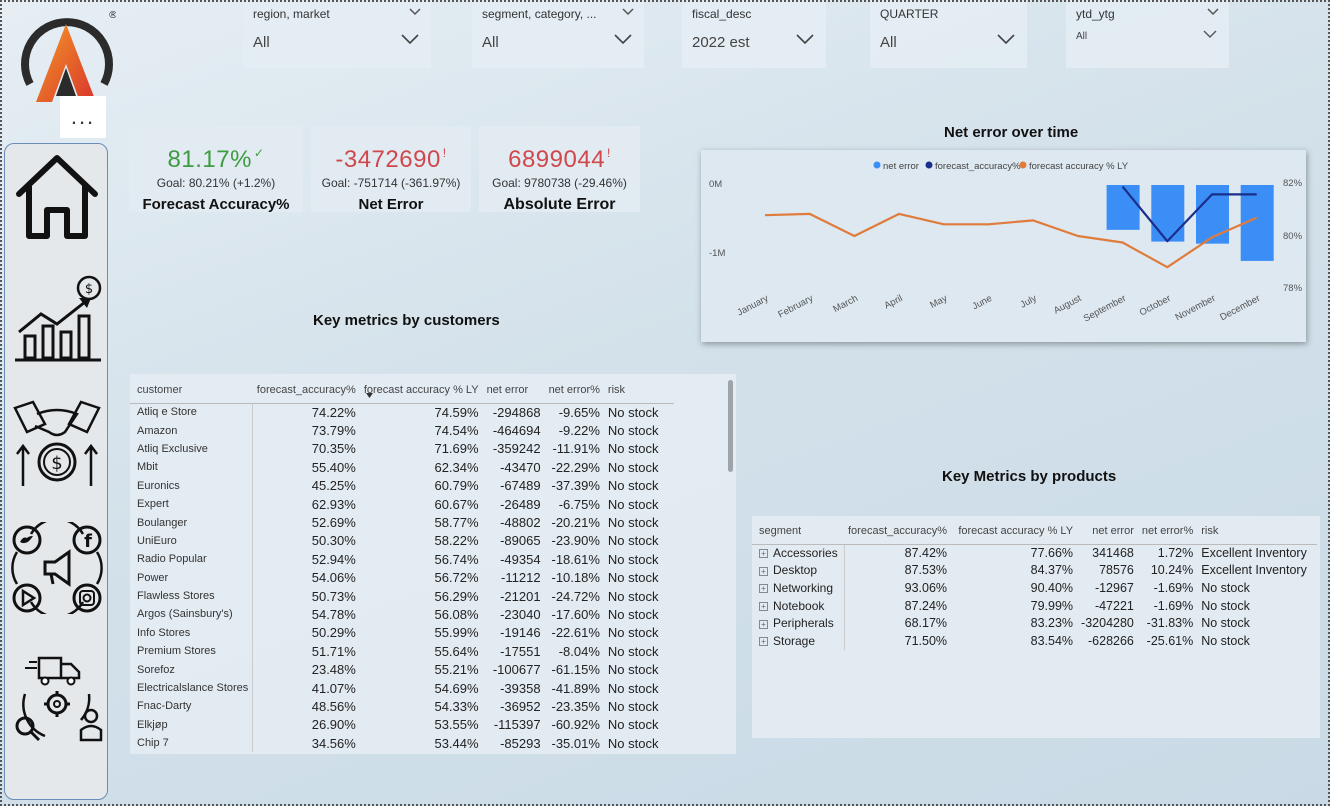  What do you see at coordinates (516, 412) in the screenshot?
I see `cell-net-error: -294868` at bounding box center [516, 412].